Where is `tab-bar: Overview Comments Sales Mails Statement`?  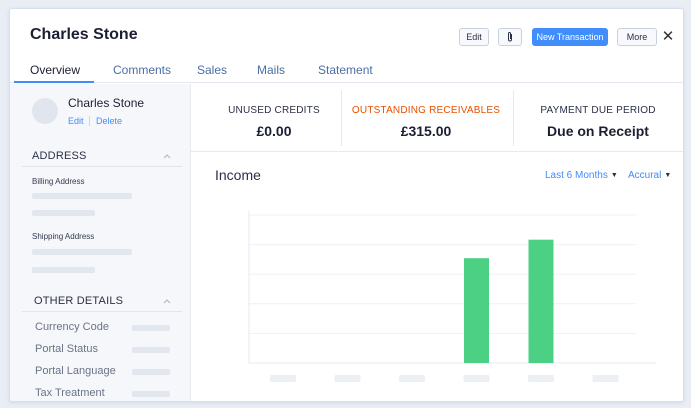 tab-bar: Overview Comments Sales Mails Statement is located at coordinates (346, 71).